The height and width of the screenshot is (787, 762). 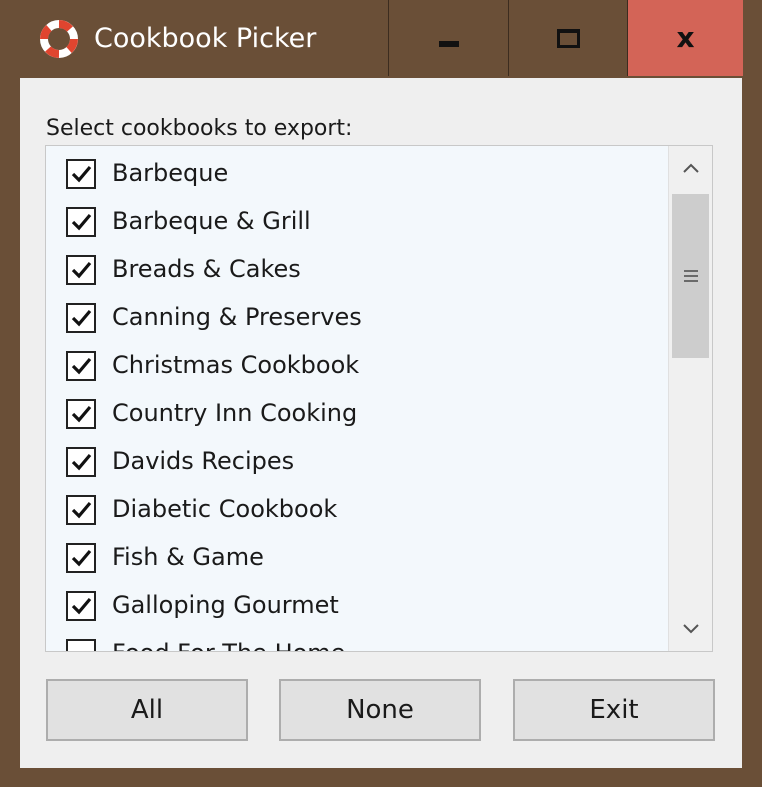 I want to click on list-item-label: Christmas Cookbook, so click(x=236, y=365).